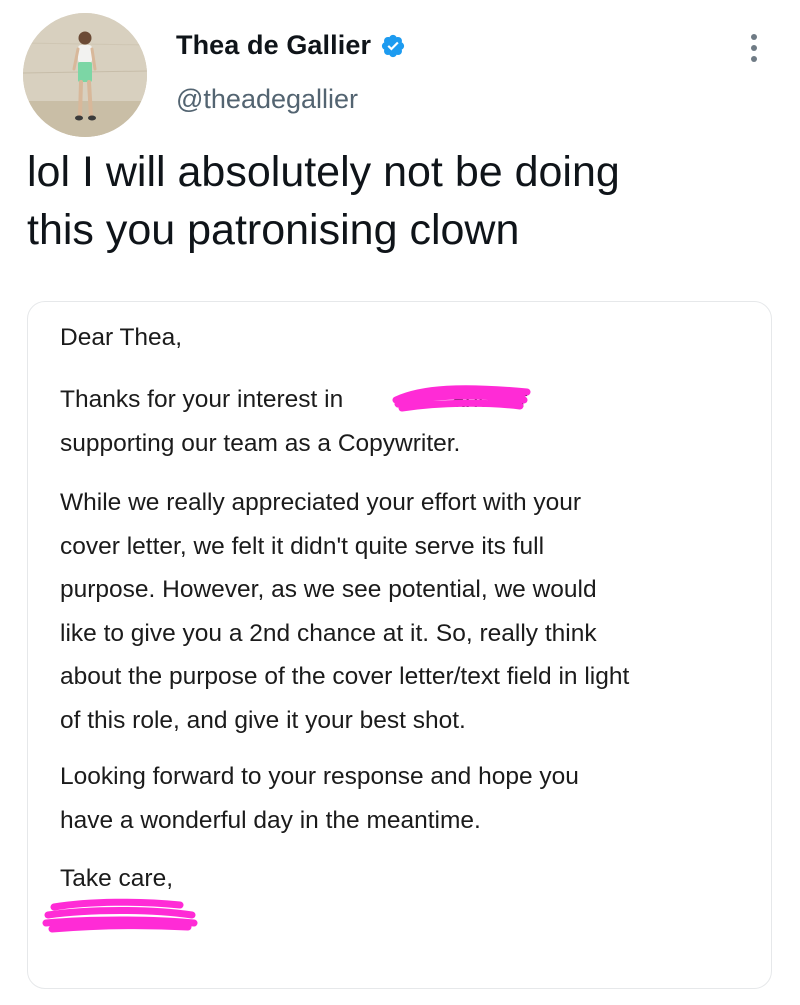  Describe the element at coordinates (270, 820) in the screenshot. I see `email-p3-line: have a wonderful day in the meantime.` at that location.